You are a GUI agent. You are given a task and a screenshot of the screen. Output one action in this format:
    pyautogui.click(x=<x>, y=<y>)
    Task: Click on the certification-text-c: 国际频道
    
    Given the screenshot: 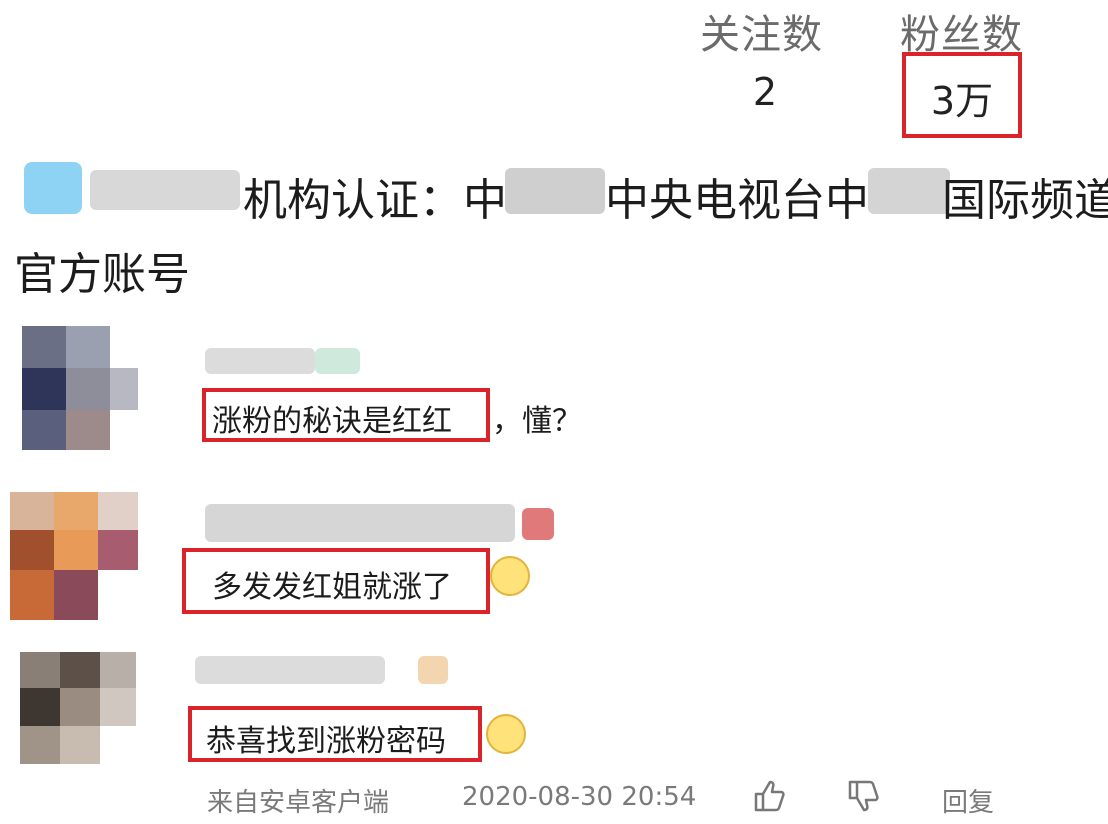 What is the action you would take?
    pyautogui.click(x=1025, y=200)
    